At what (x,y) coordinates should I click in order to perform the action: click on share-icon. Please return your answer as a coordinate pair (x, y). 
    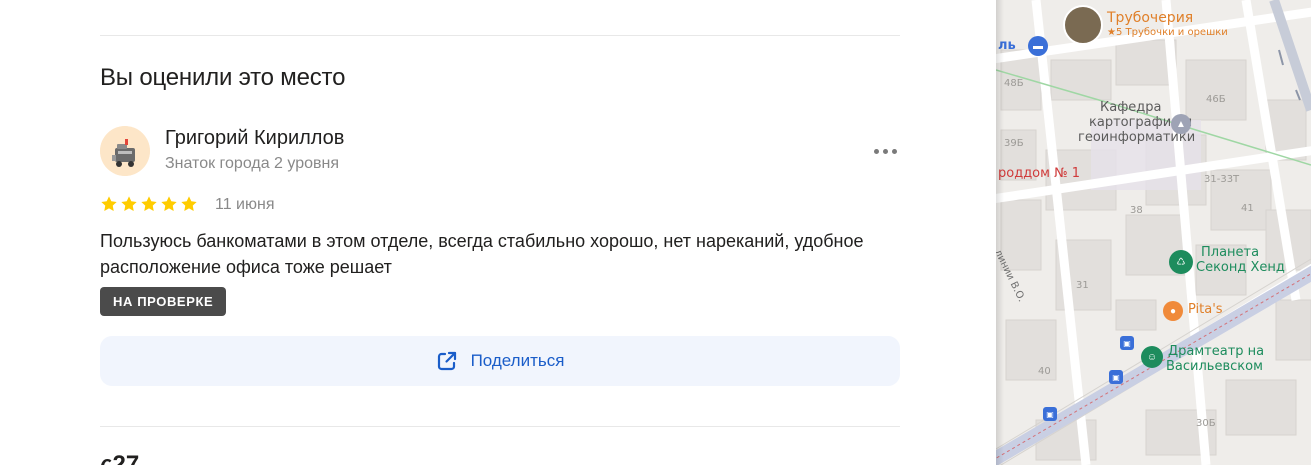
    Looking at the image, I should click on (446, 361).